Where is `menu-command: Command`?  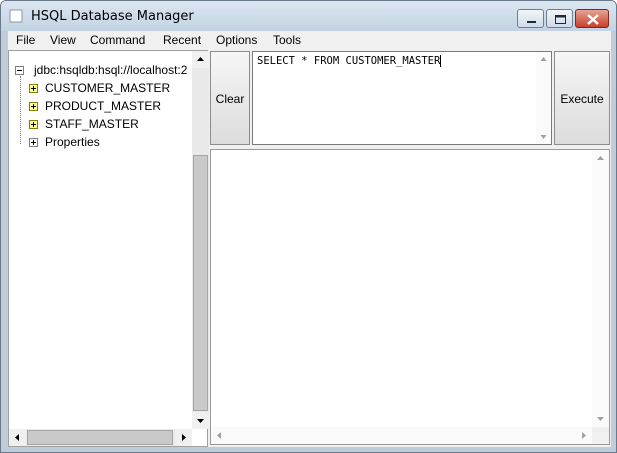 menu-command: Command is located at coordinates (117, 40).